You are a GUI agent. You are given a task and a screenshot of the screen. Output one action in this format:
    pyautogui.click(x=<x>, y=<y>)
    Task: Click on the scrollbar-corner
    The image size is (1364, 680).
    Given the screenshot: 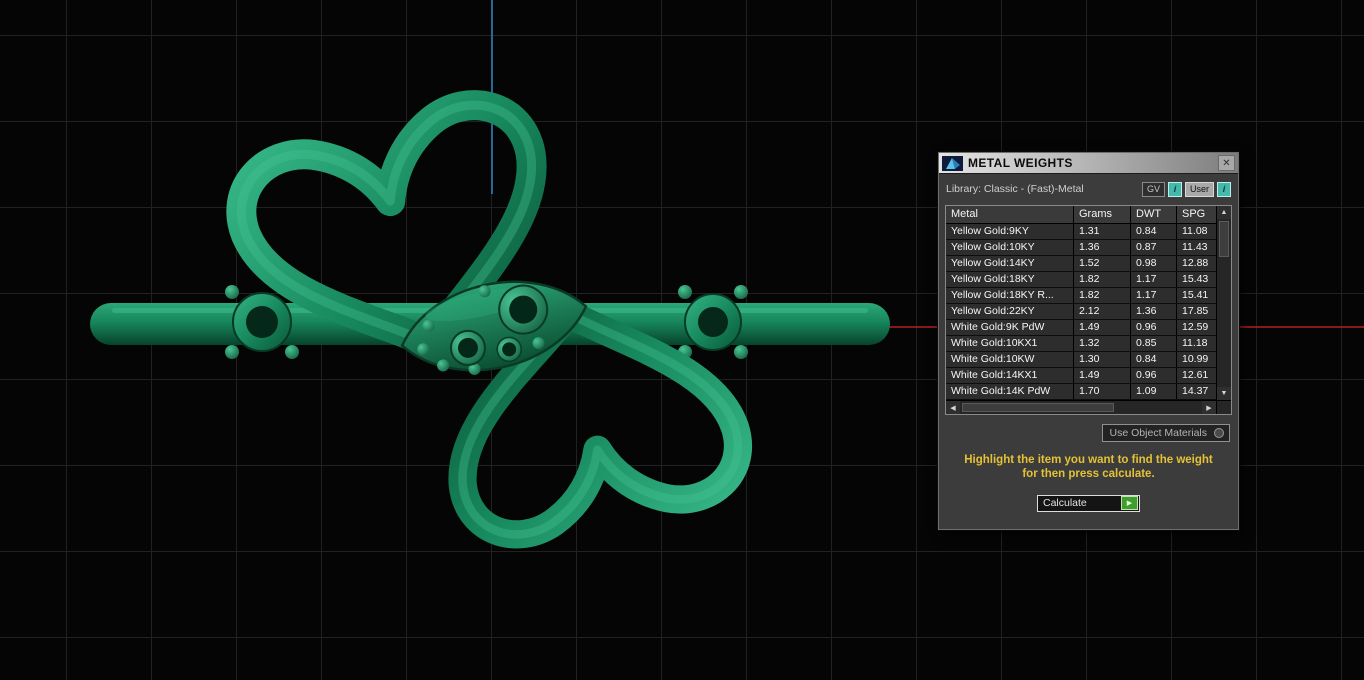 What is the action you would take?
    pyautogui.click(x=1223, y=407)
    